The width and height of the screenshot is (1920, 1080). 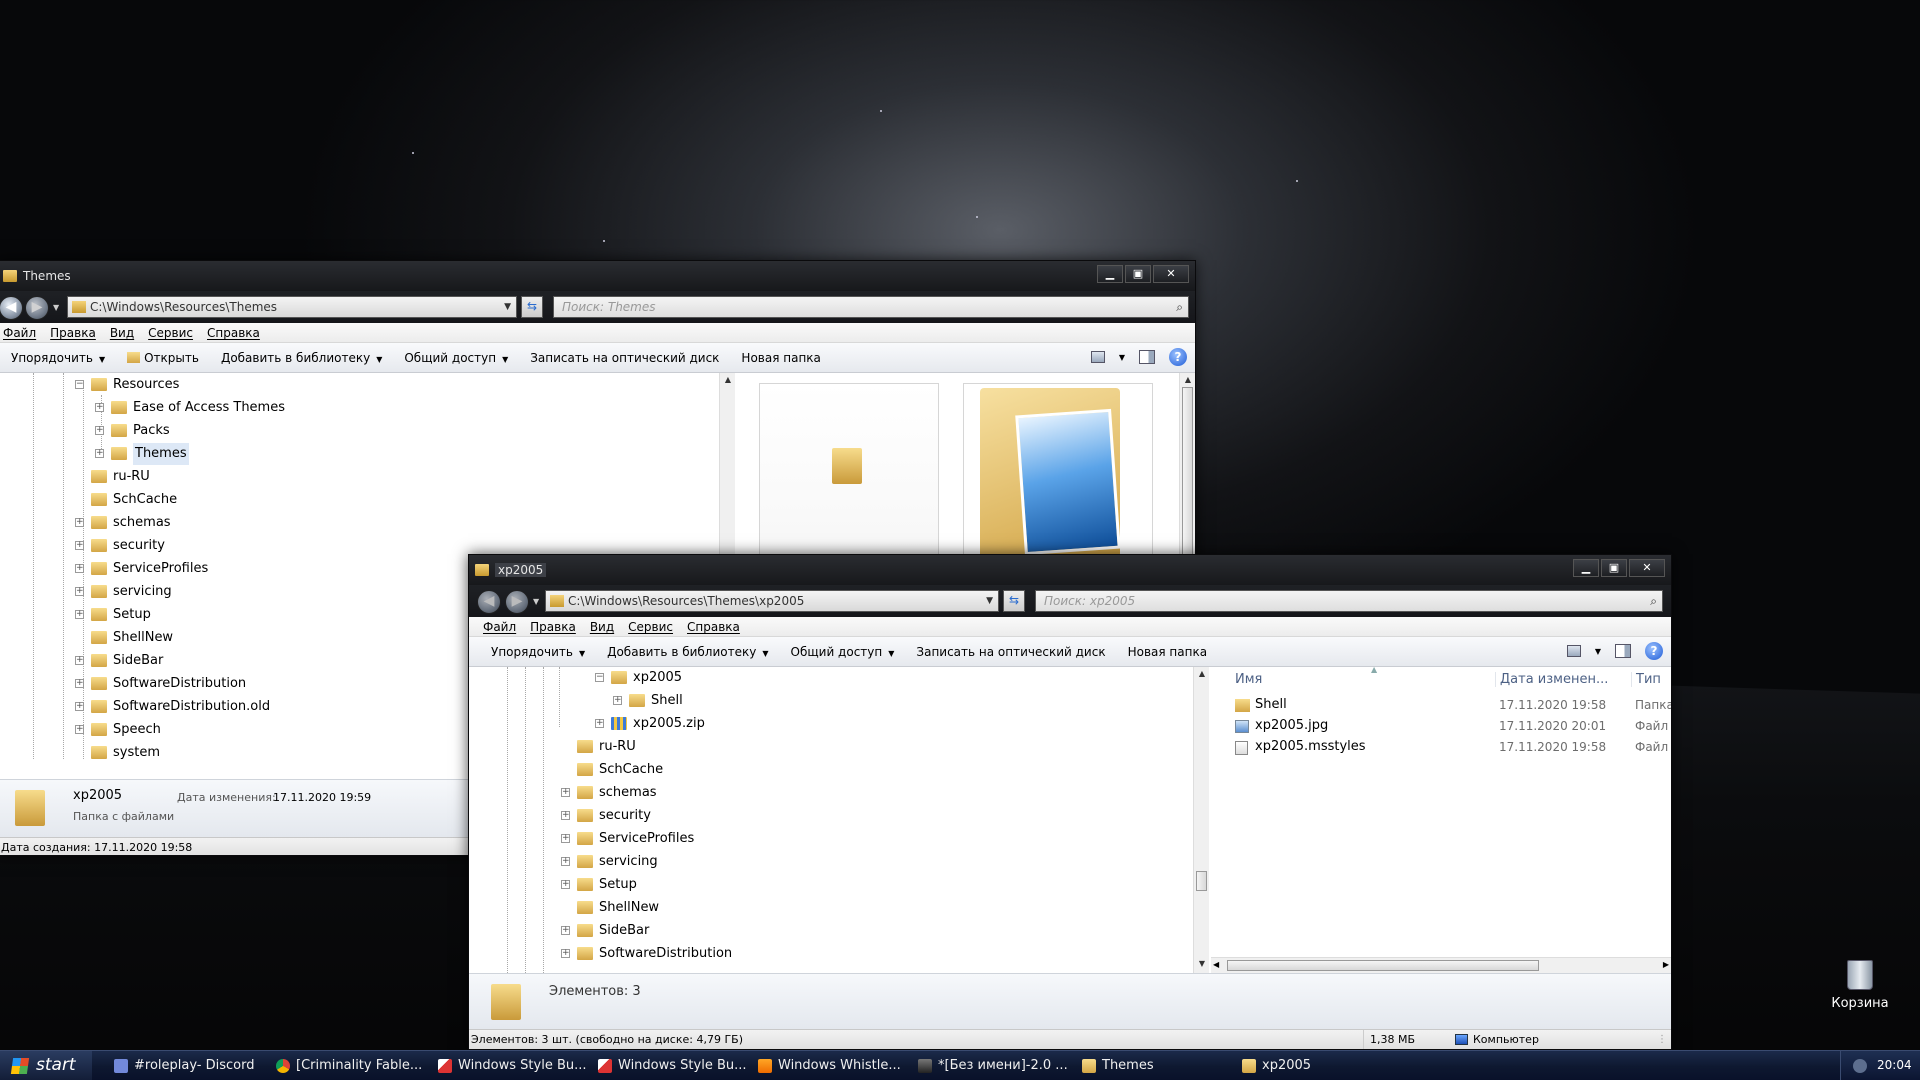 I want to click on back-button: ◀, so click(x=11, y=308).